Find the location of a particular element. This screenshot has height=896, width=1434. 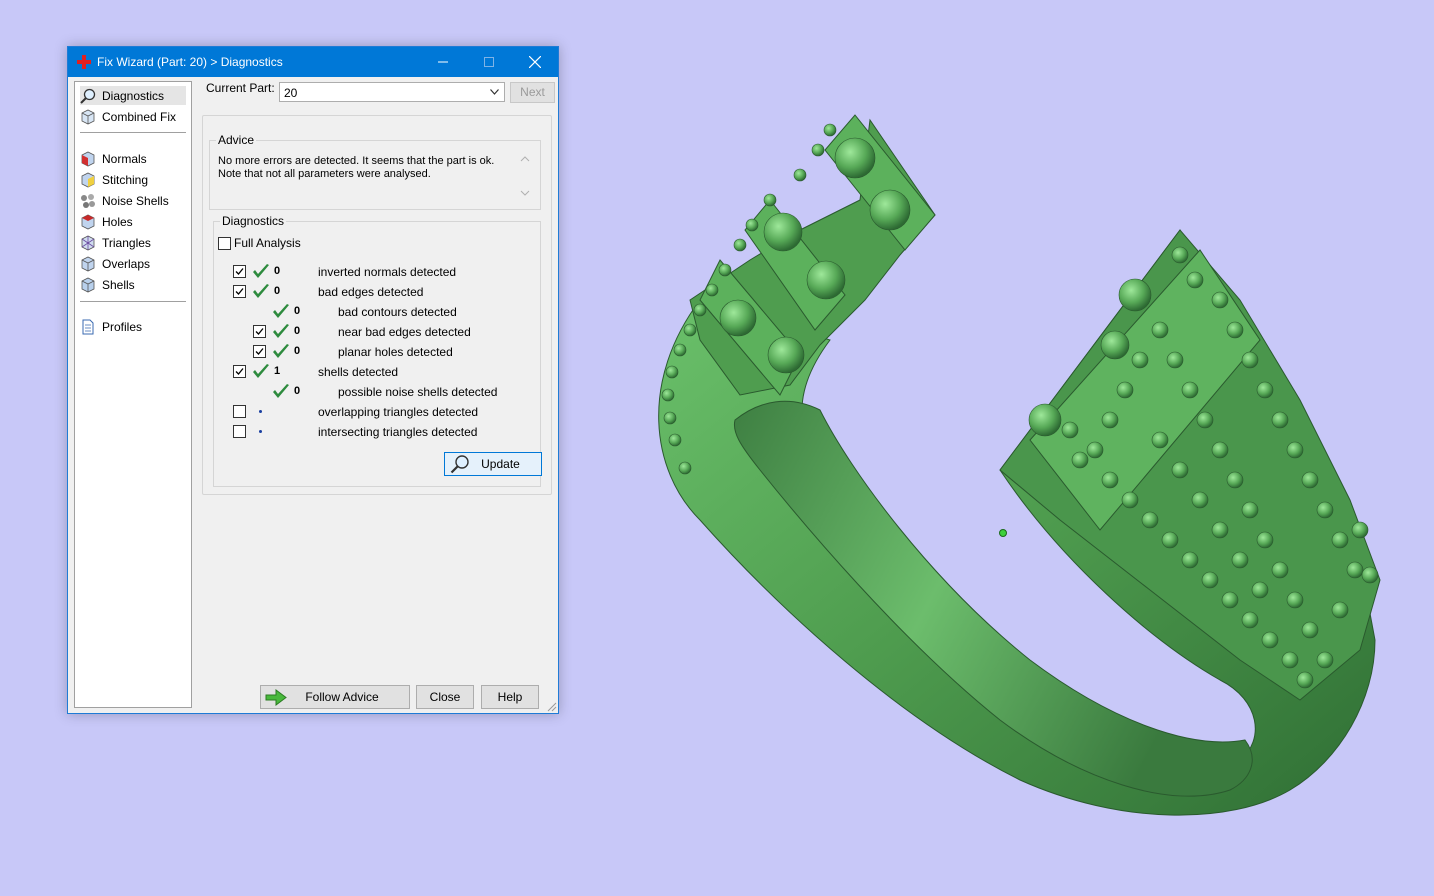

advice-scrollbar is located at coordinates (525, 176).